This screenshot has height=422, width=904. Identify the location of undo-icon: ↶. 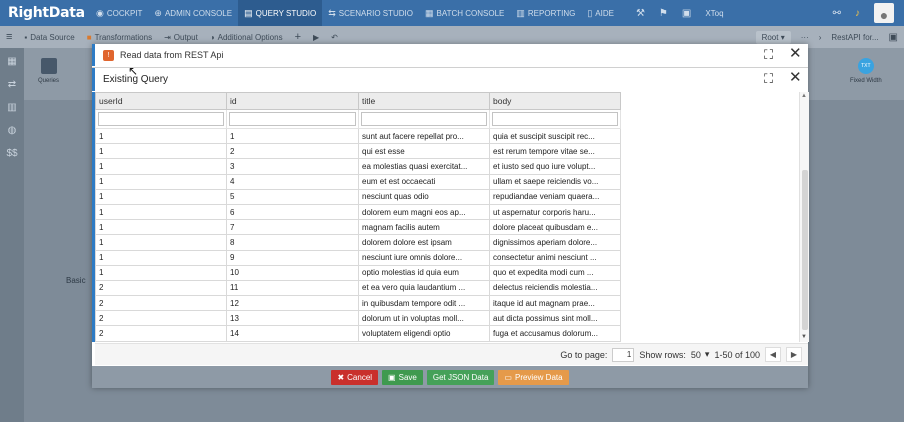
(334, 37).